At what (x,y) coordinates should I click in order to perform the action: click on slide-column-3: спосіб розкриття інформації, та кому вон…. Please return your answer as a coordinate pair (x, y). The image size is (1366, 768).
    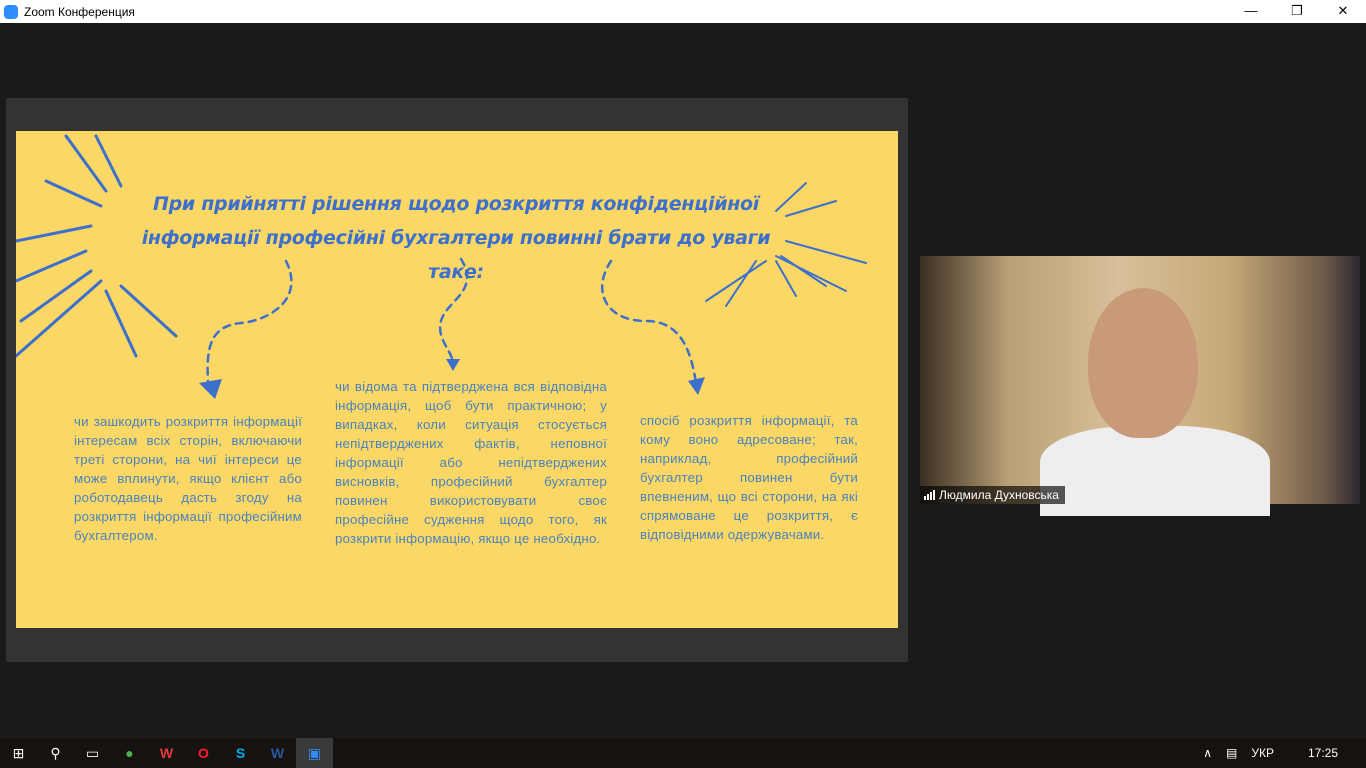
    Looking at the image, I should click on (749, 477).